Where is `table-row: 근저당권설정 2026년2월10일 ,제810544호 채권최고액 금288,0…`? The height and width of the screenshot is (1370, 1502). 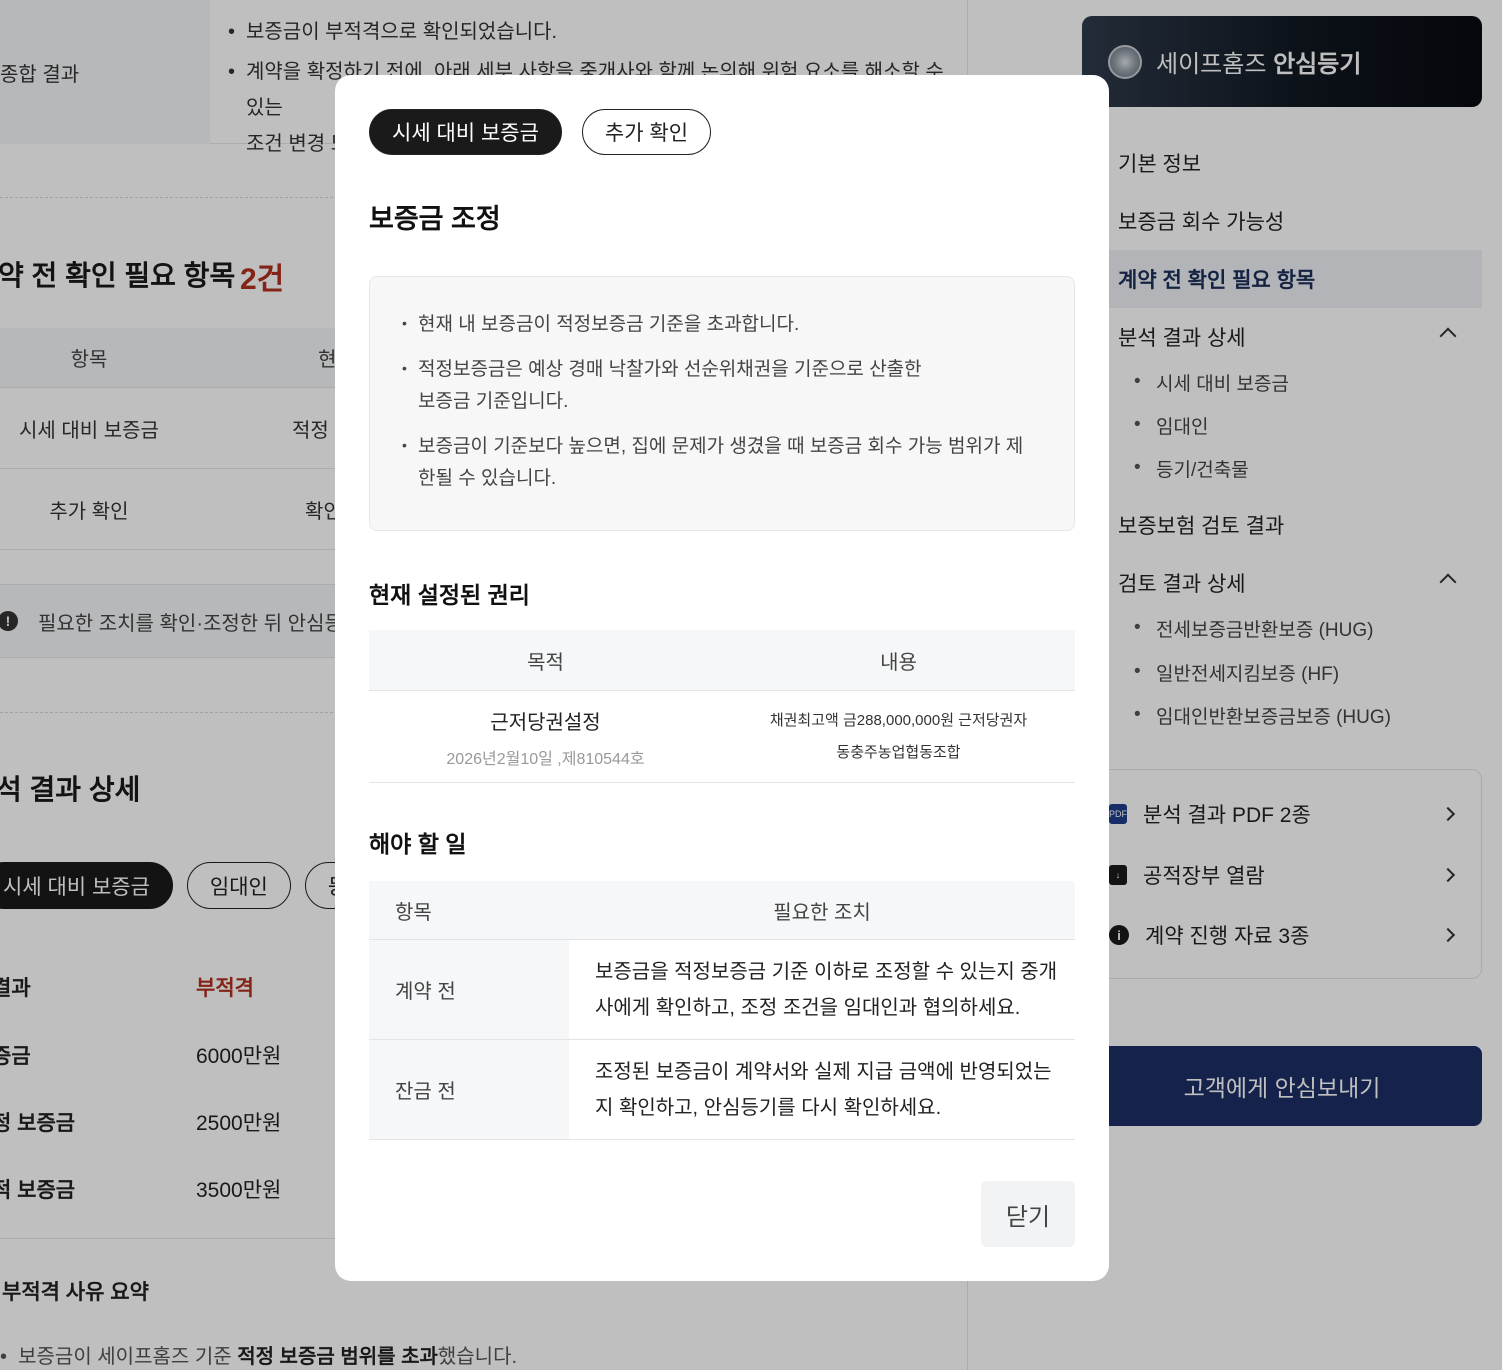 table-row: 근저당권설정 2026년2월10일 ,제810544호 채권최고액 금288,0… is located at coordinates (722, 737).